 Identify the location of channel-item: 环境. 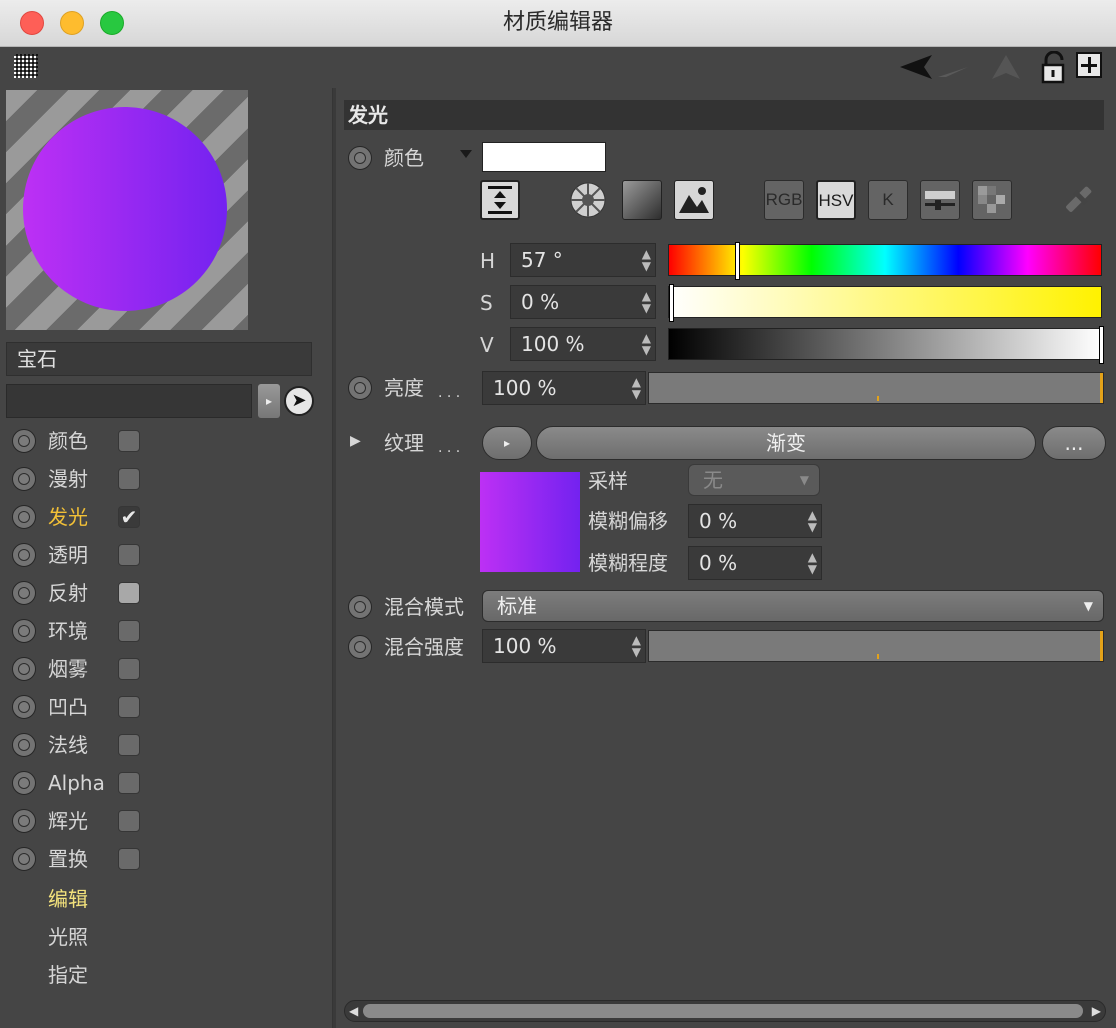
(158, 631).